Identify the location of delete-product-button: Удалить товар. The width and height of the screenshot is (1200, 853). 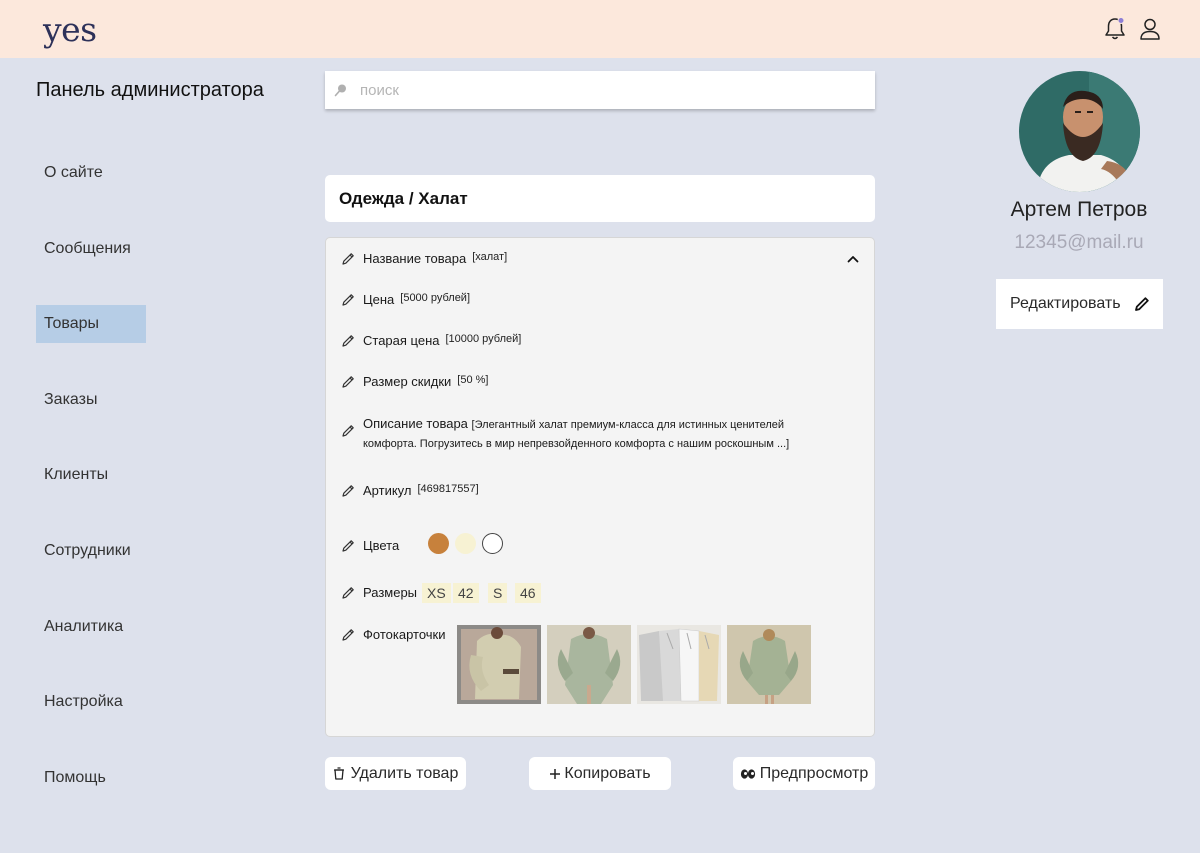
(395, 773).